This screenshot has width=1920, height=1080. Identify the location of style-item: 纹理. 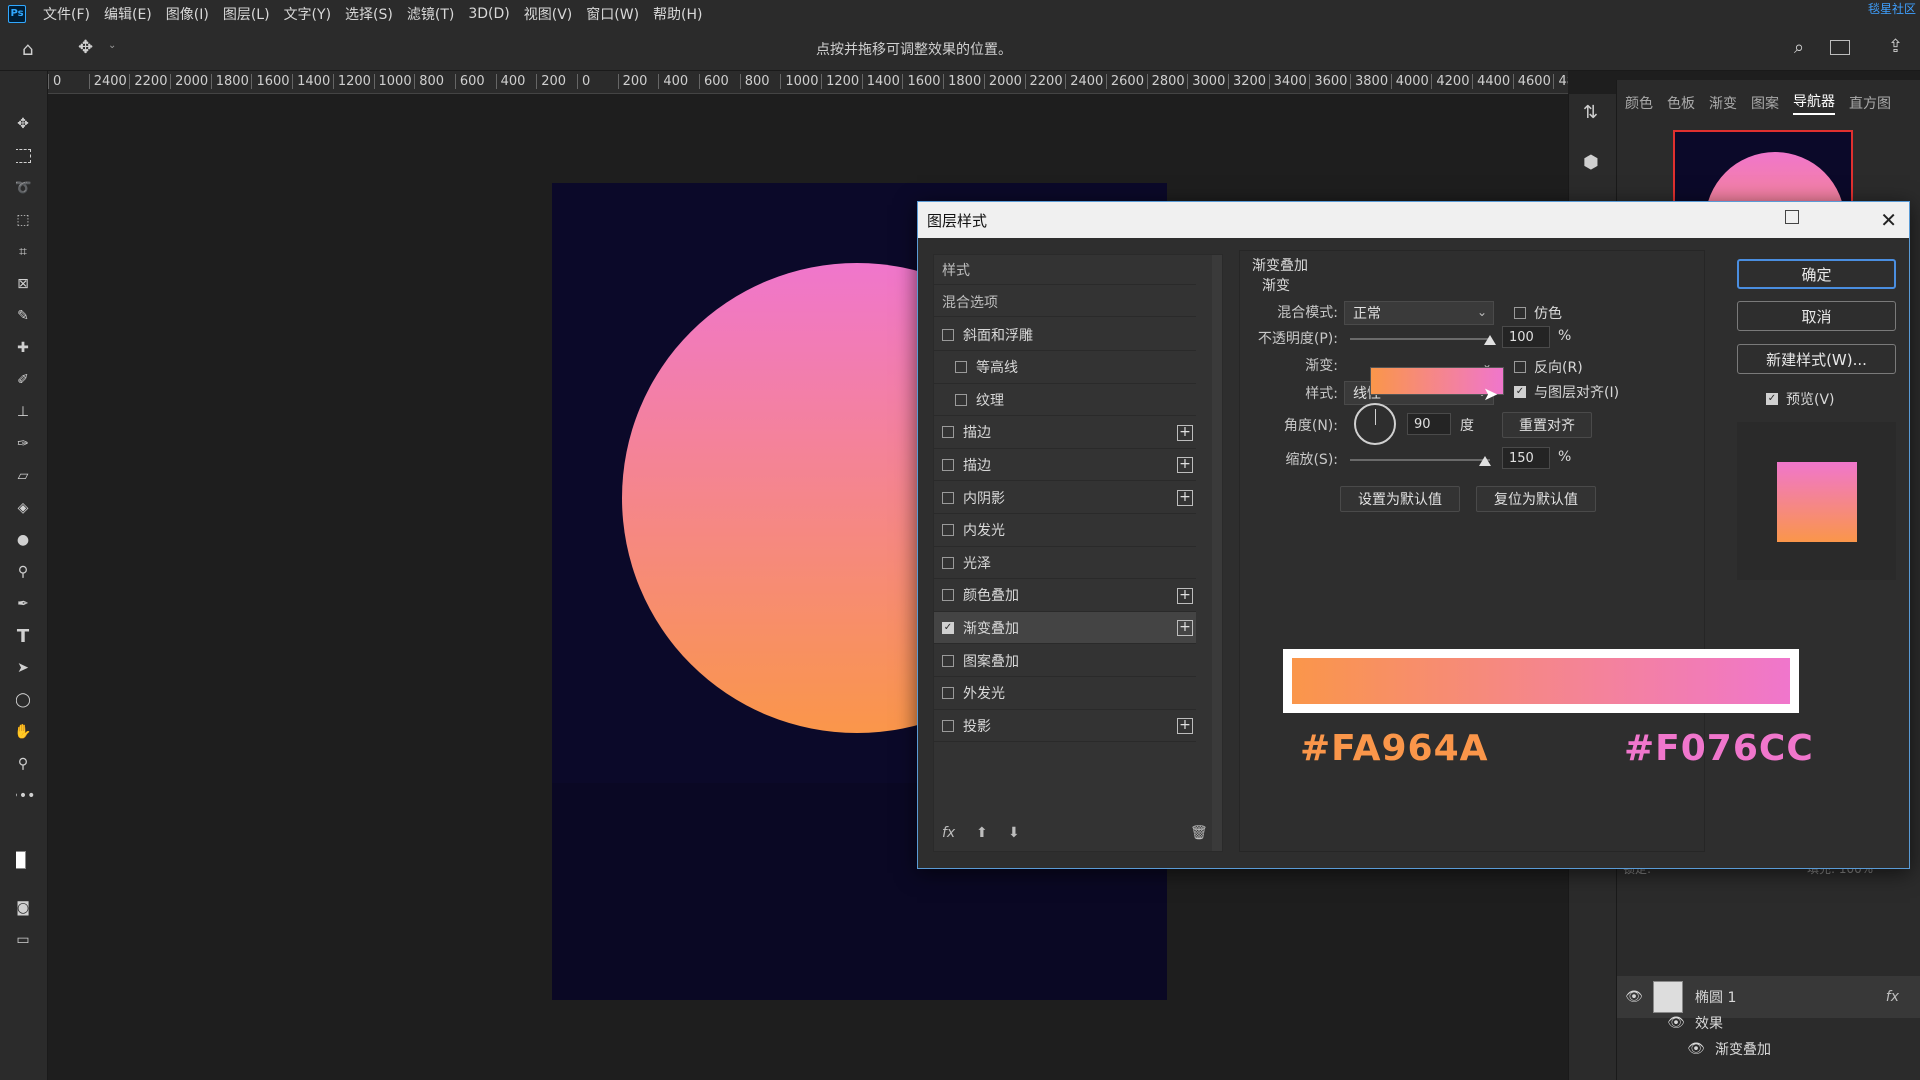
(1065, 400).